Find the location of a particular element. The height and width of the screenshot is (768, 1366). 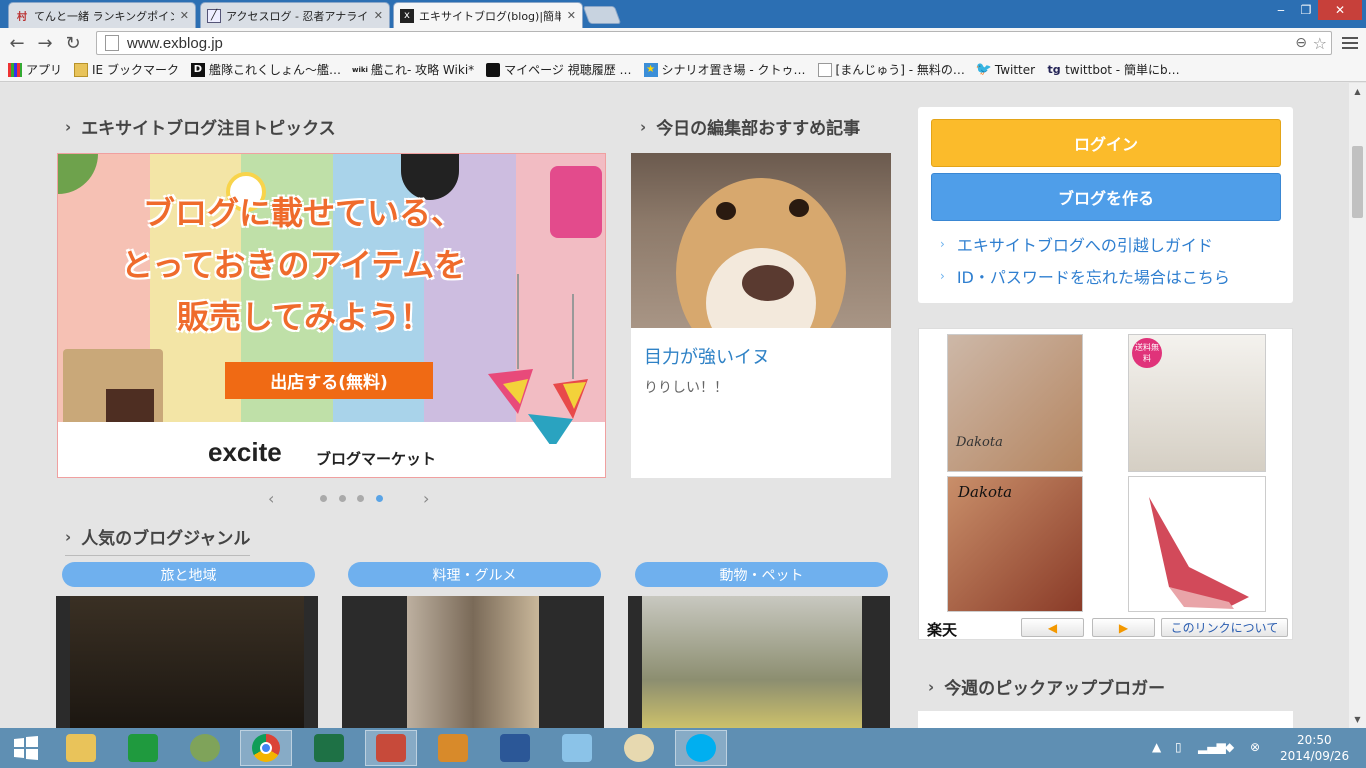

create-blog-button: ブログを作る is located at coordinates (1106, 197).